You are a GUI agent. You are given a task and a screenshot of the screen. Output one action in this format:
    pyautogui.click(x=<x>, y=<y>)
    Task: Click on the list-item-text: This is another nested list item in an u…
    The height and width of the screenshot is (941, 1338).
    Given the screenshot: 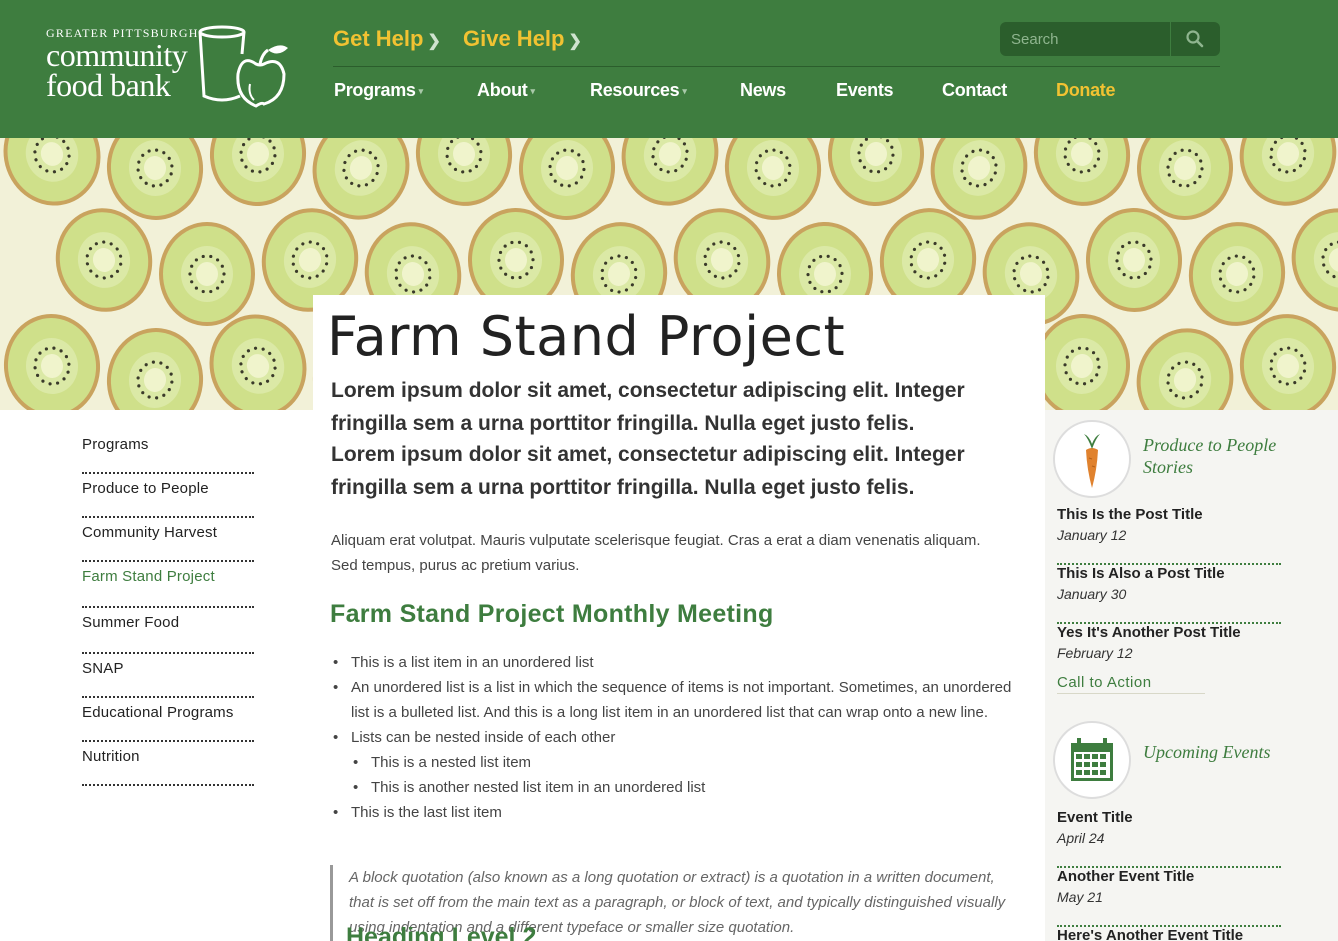 What is the action you would take?
    pyautogui.click(x=538, y=787)
    